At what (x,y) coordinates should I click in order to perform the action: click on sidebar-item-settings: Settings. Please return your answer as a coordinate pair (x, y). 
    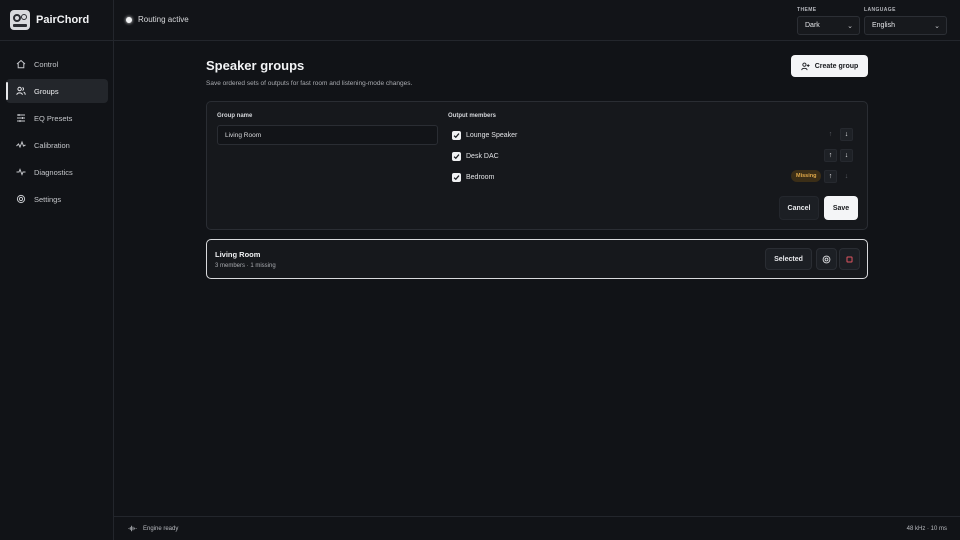
    Looking at the image, I should click on (57, 199).